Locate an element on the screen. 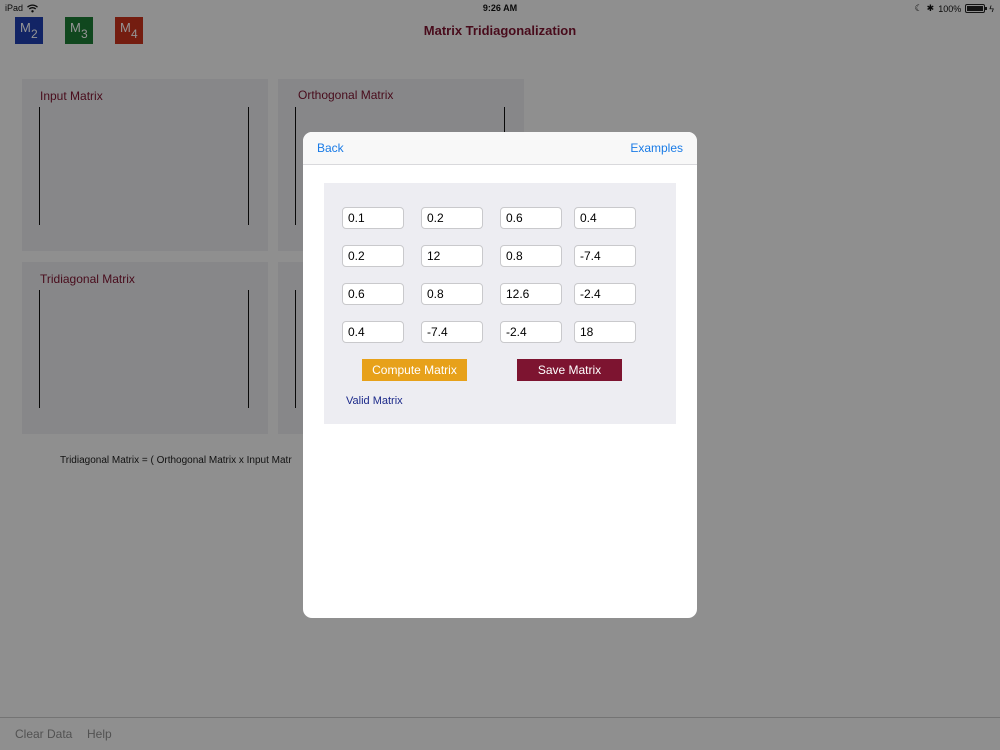 The width and height of the screenshot is (1000, 750). back-button: Back is located at coordinates (330, 148).